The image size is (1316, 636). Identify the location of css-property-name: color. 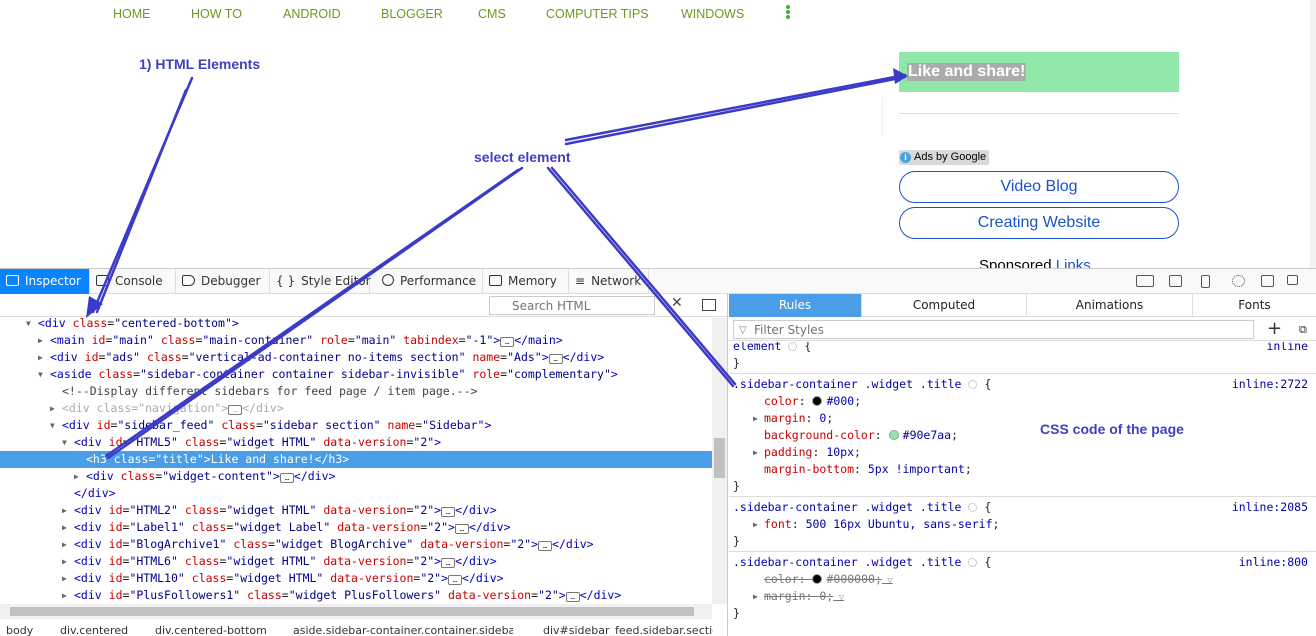
(781, 401).